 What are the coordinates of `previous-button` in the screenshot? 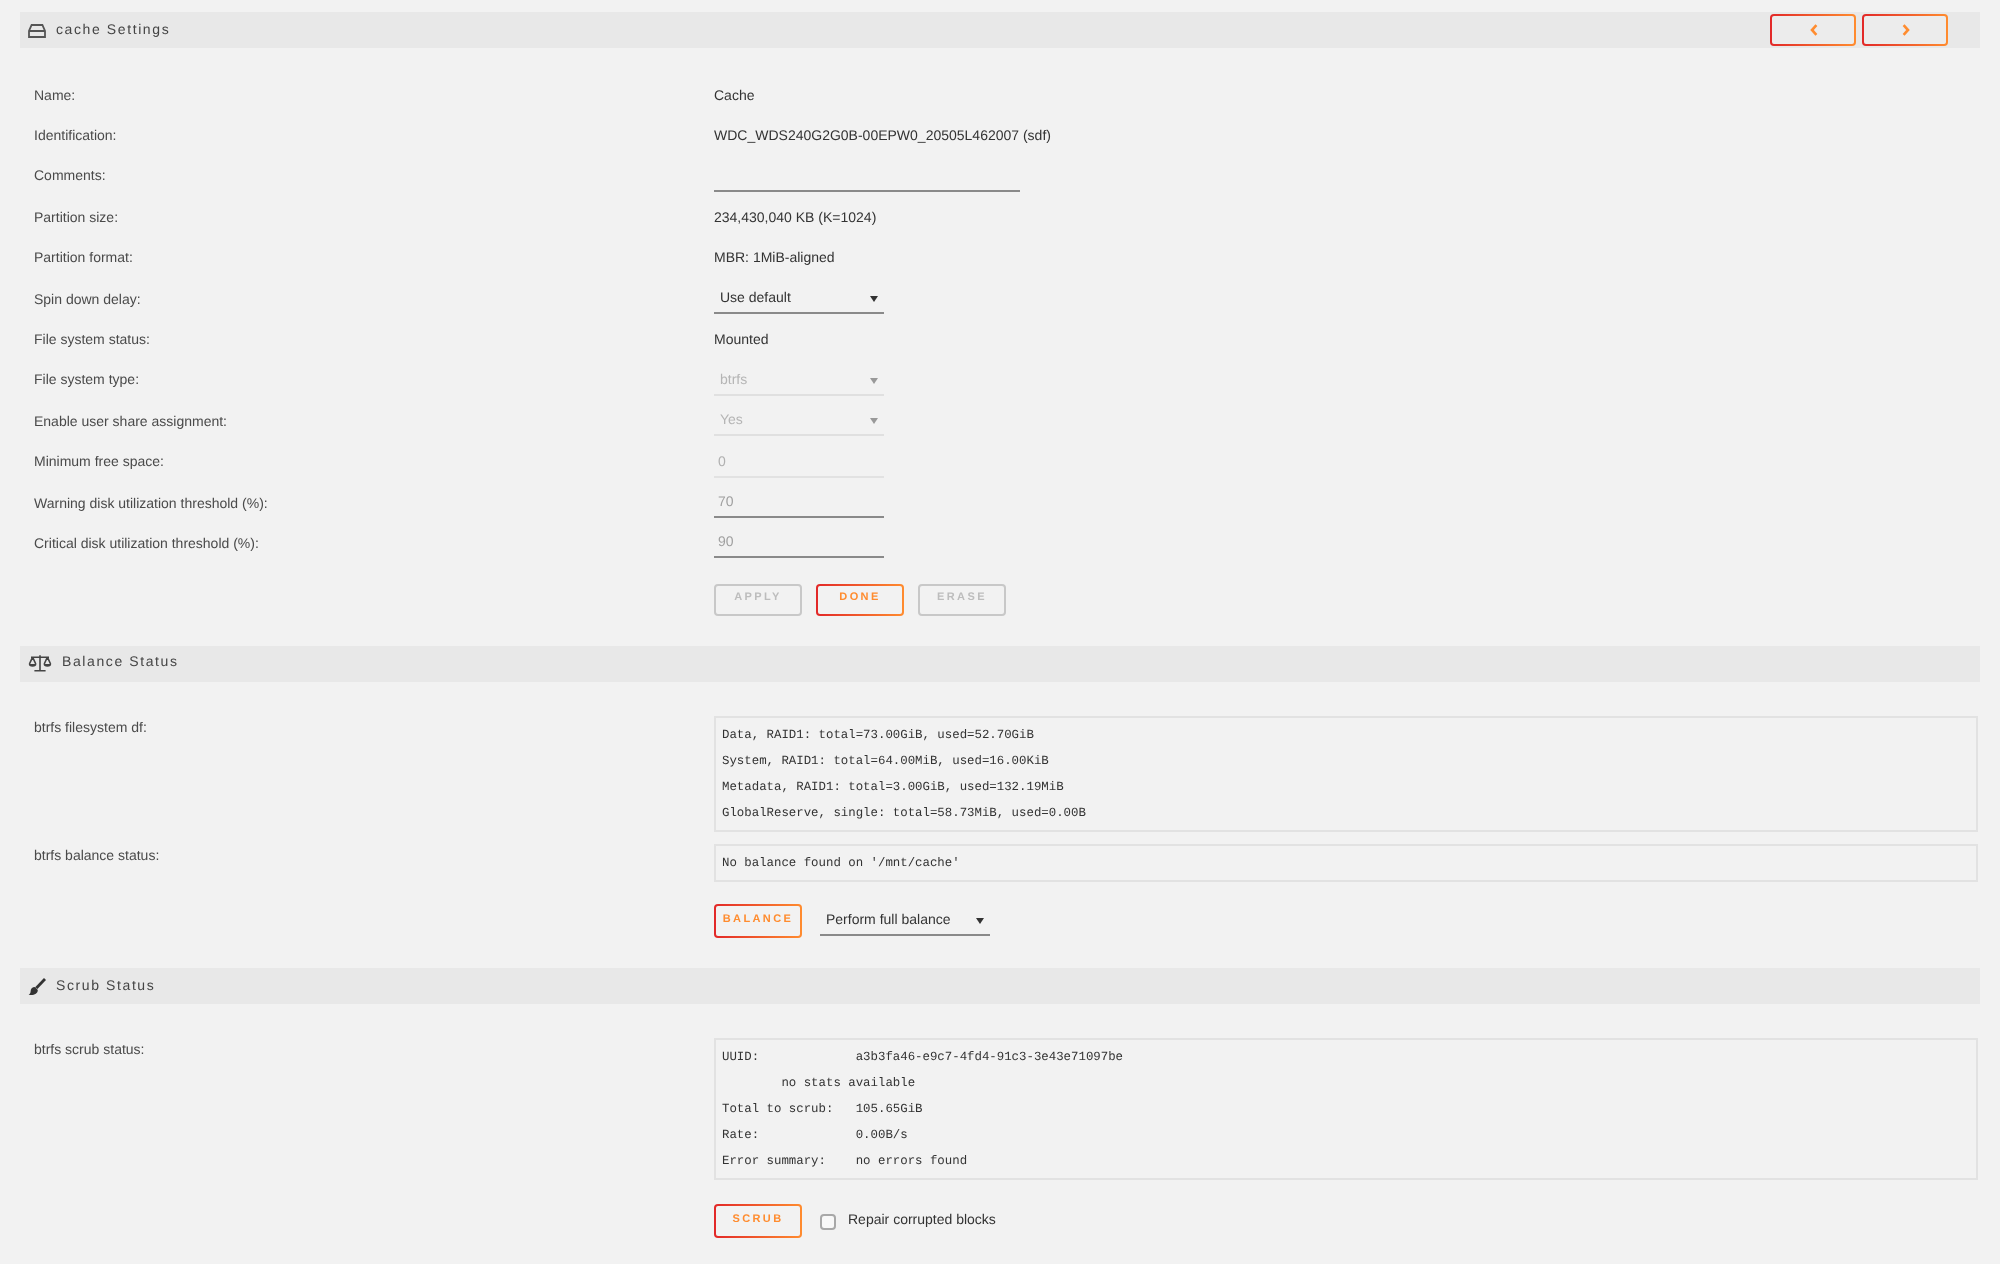 It's located at (1813, 30).